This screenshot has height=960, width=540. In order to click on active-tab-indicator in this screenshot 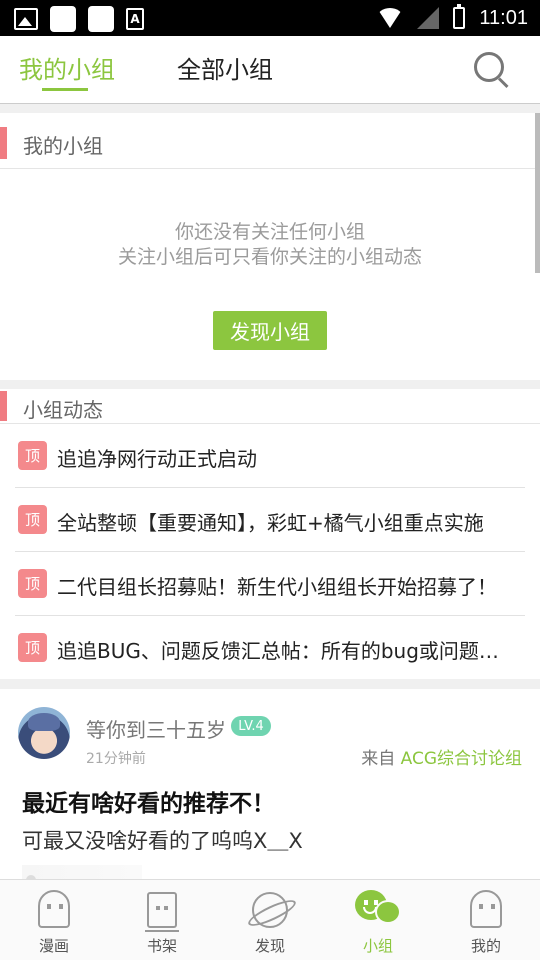, I will do `click(65, 89)`.